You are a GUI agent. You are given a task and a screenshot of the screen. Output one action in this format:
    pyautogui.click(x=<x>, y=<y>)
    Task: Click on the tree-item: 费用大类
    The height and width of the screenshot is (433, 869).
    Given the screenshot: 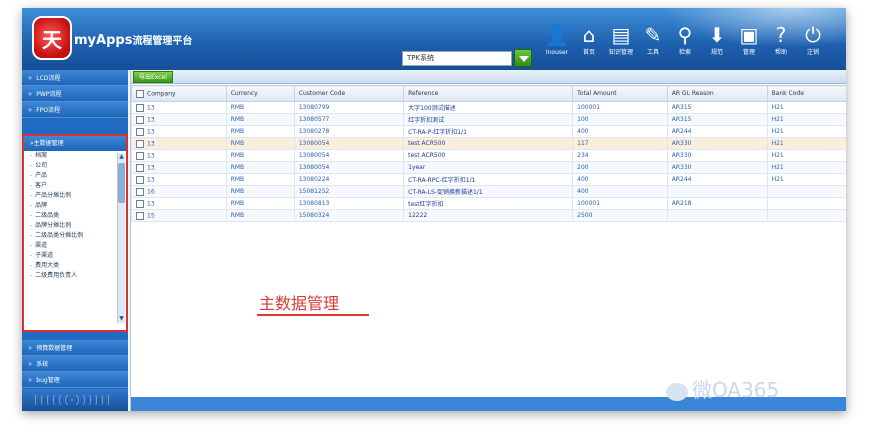 What is the action you would take?
    pyautogui.click(x=70, y=266)
    